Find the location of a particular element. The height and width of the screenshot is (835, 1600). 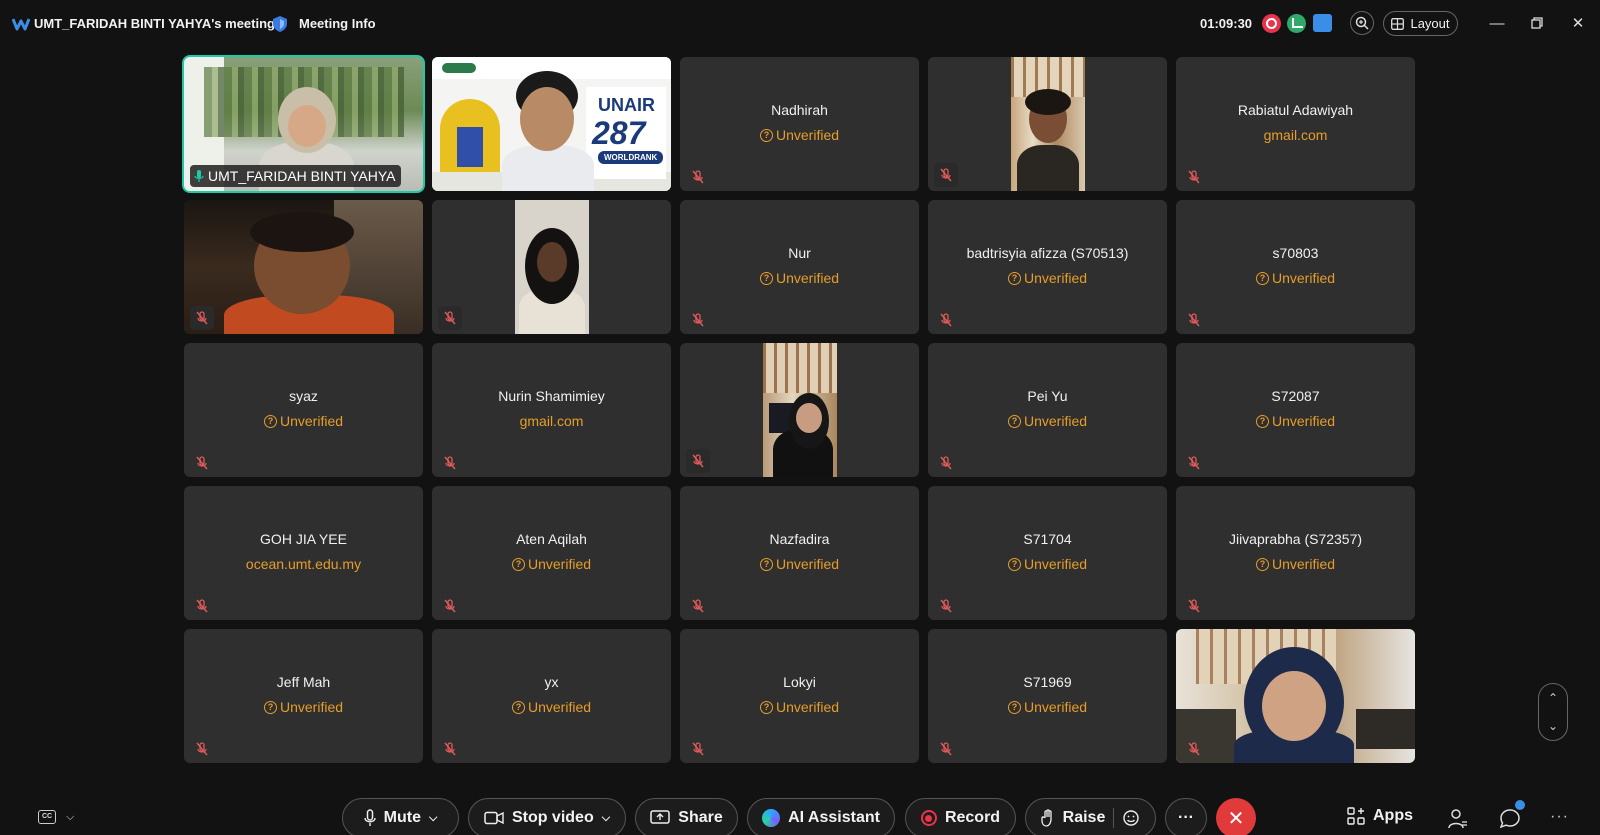

mute-button: Mute ⌵ is located at coordinates (400, 816).